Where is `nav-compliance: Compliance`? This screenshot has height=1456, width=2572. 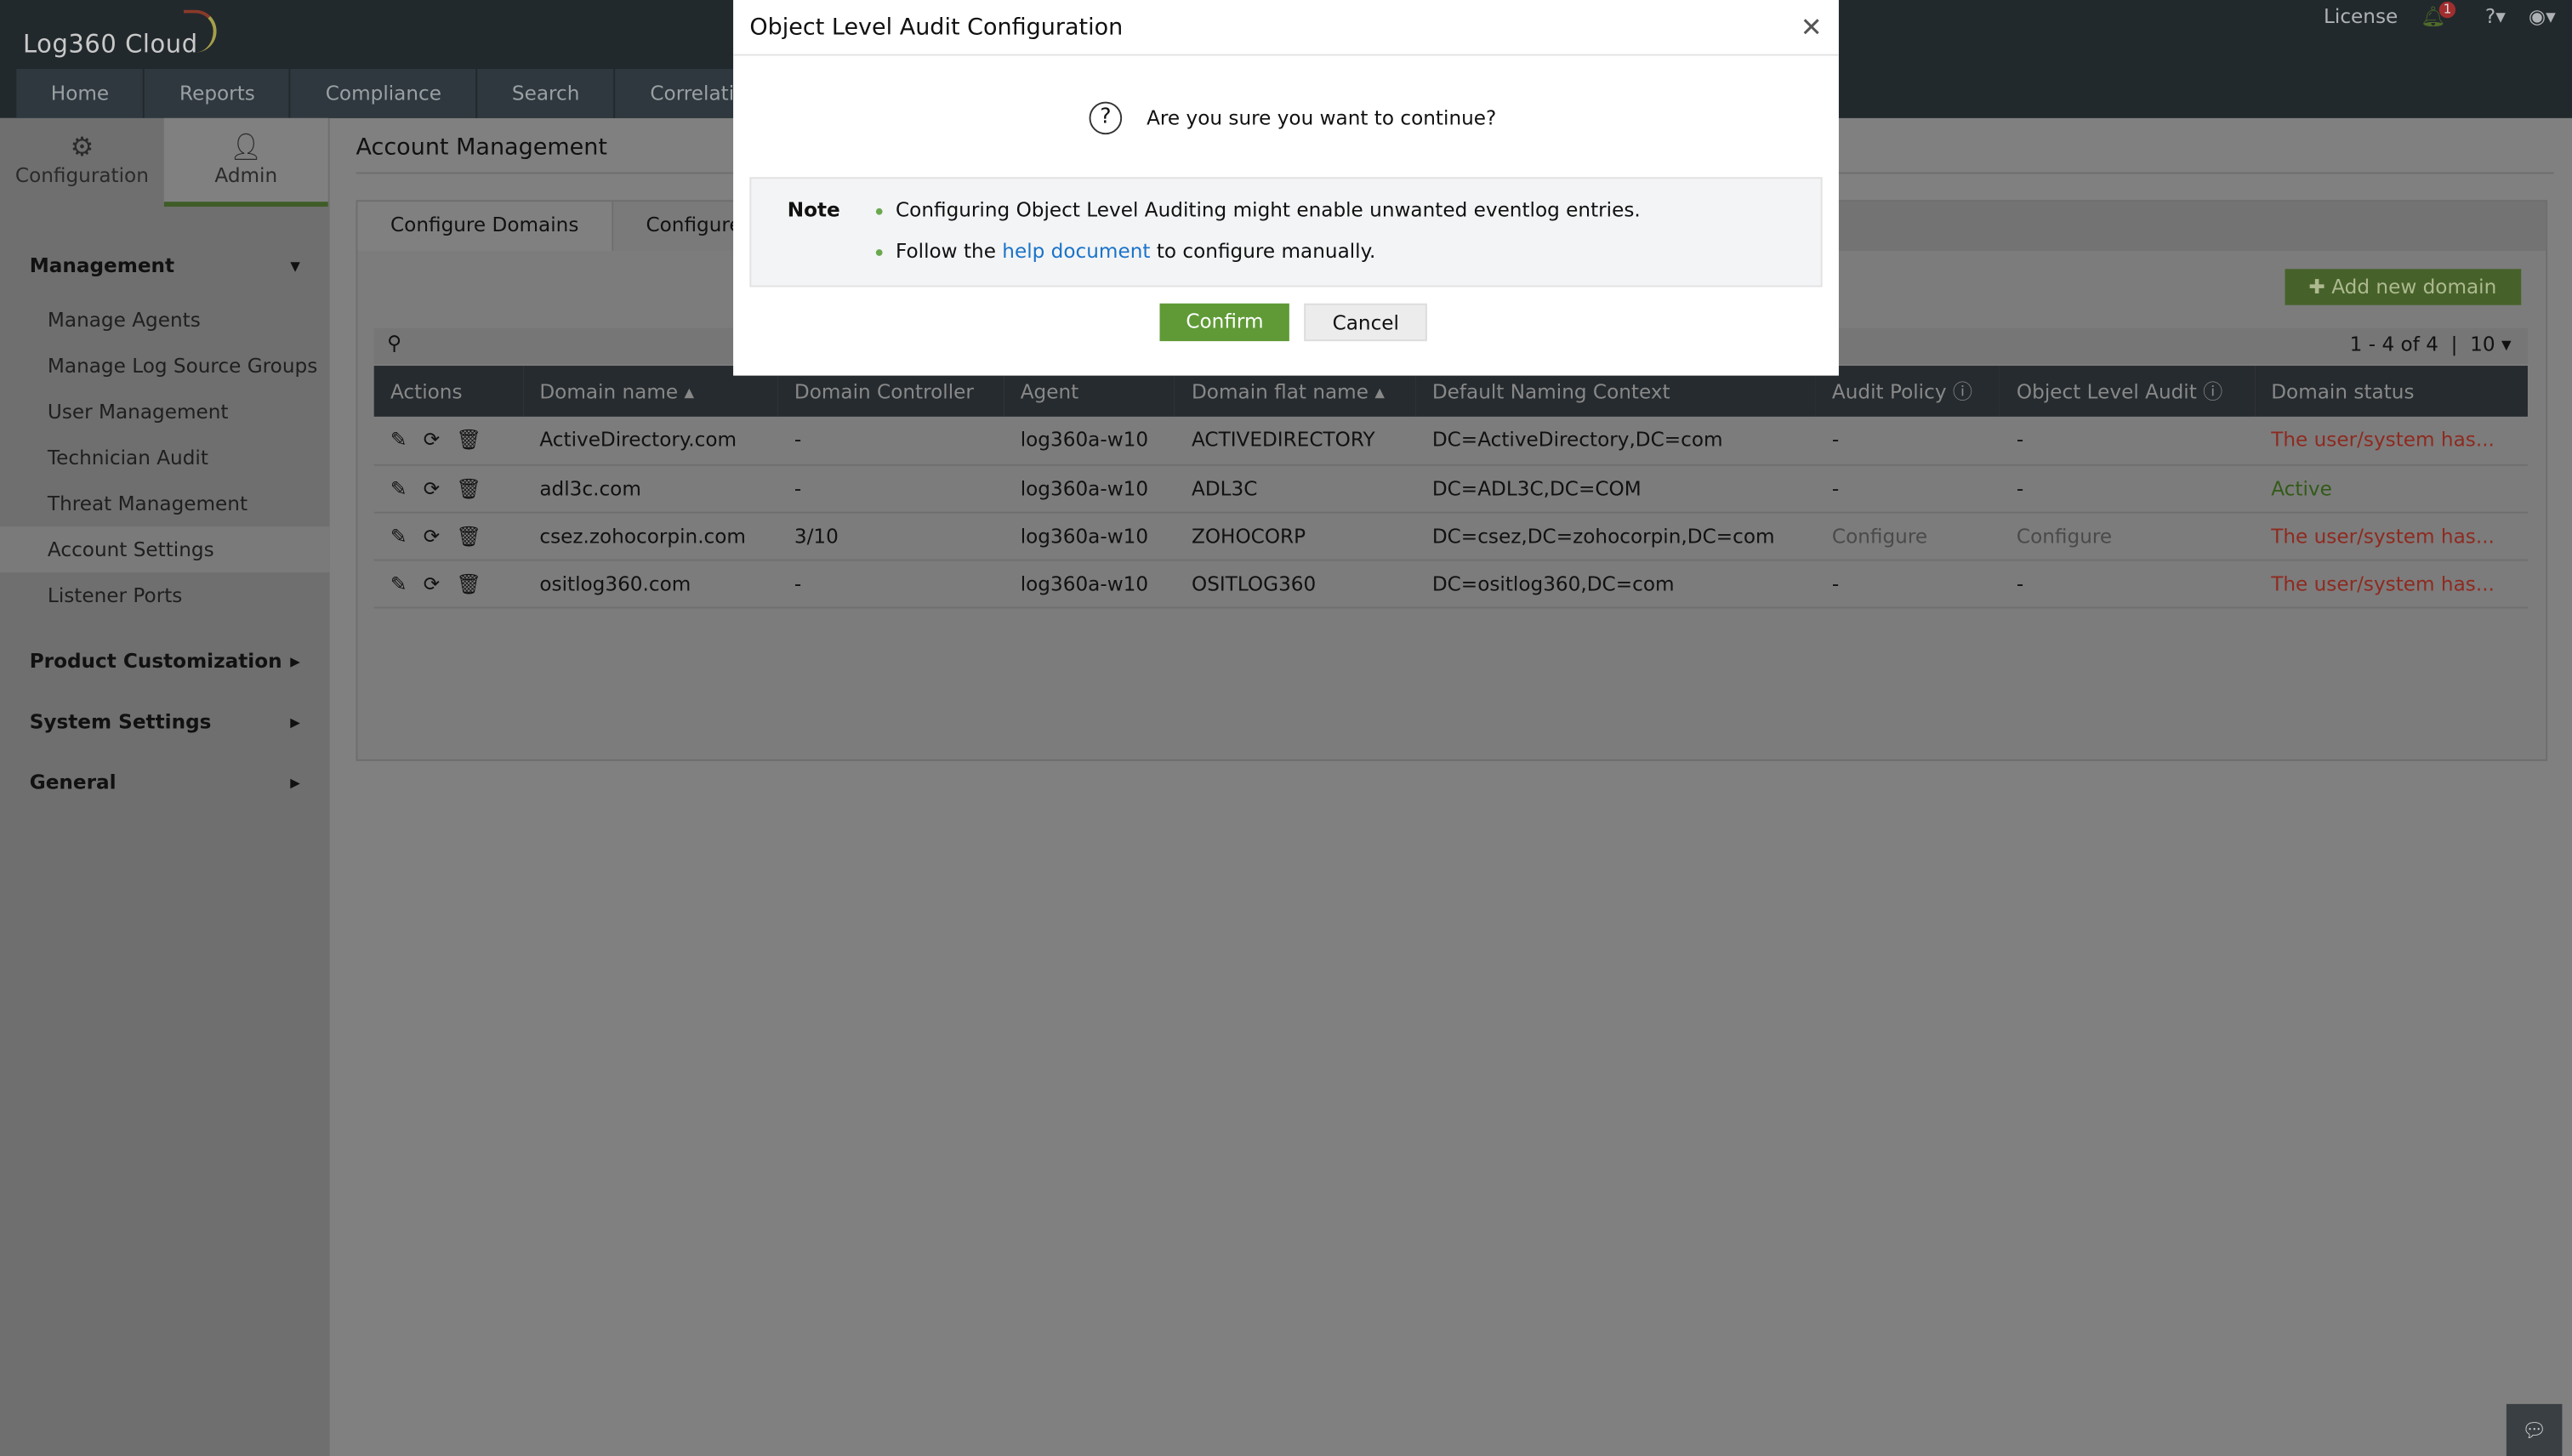 nav-compliance: Compliance is located at coordinates (385, 93).